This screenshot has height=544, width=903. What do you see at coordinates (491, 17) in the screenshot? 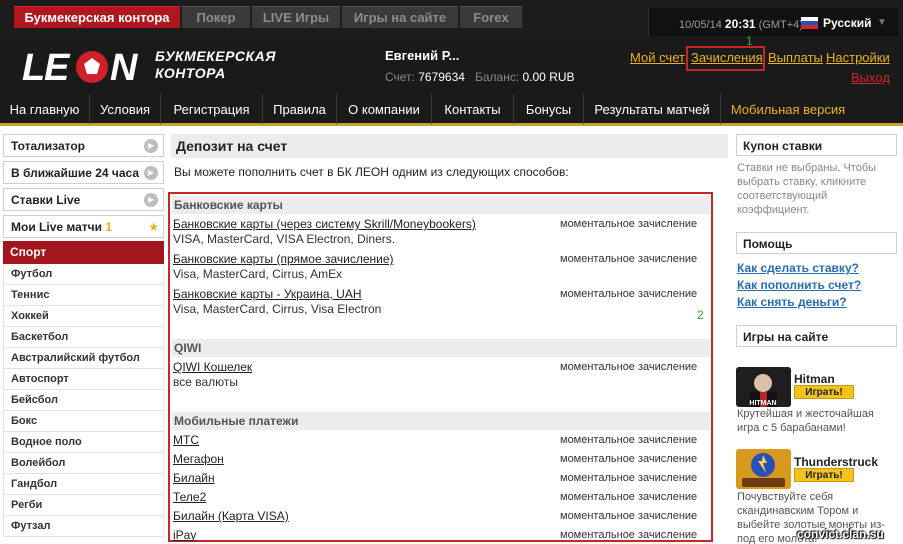
I see `tab-forex: Forex` at bounding box center [491, 17].